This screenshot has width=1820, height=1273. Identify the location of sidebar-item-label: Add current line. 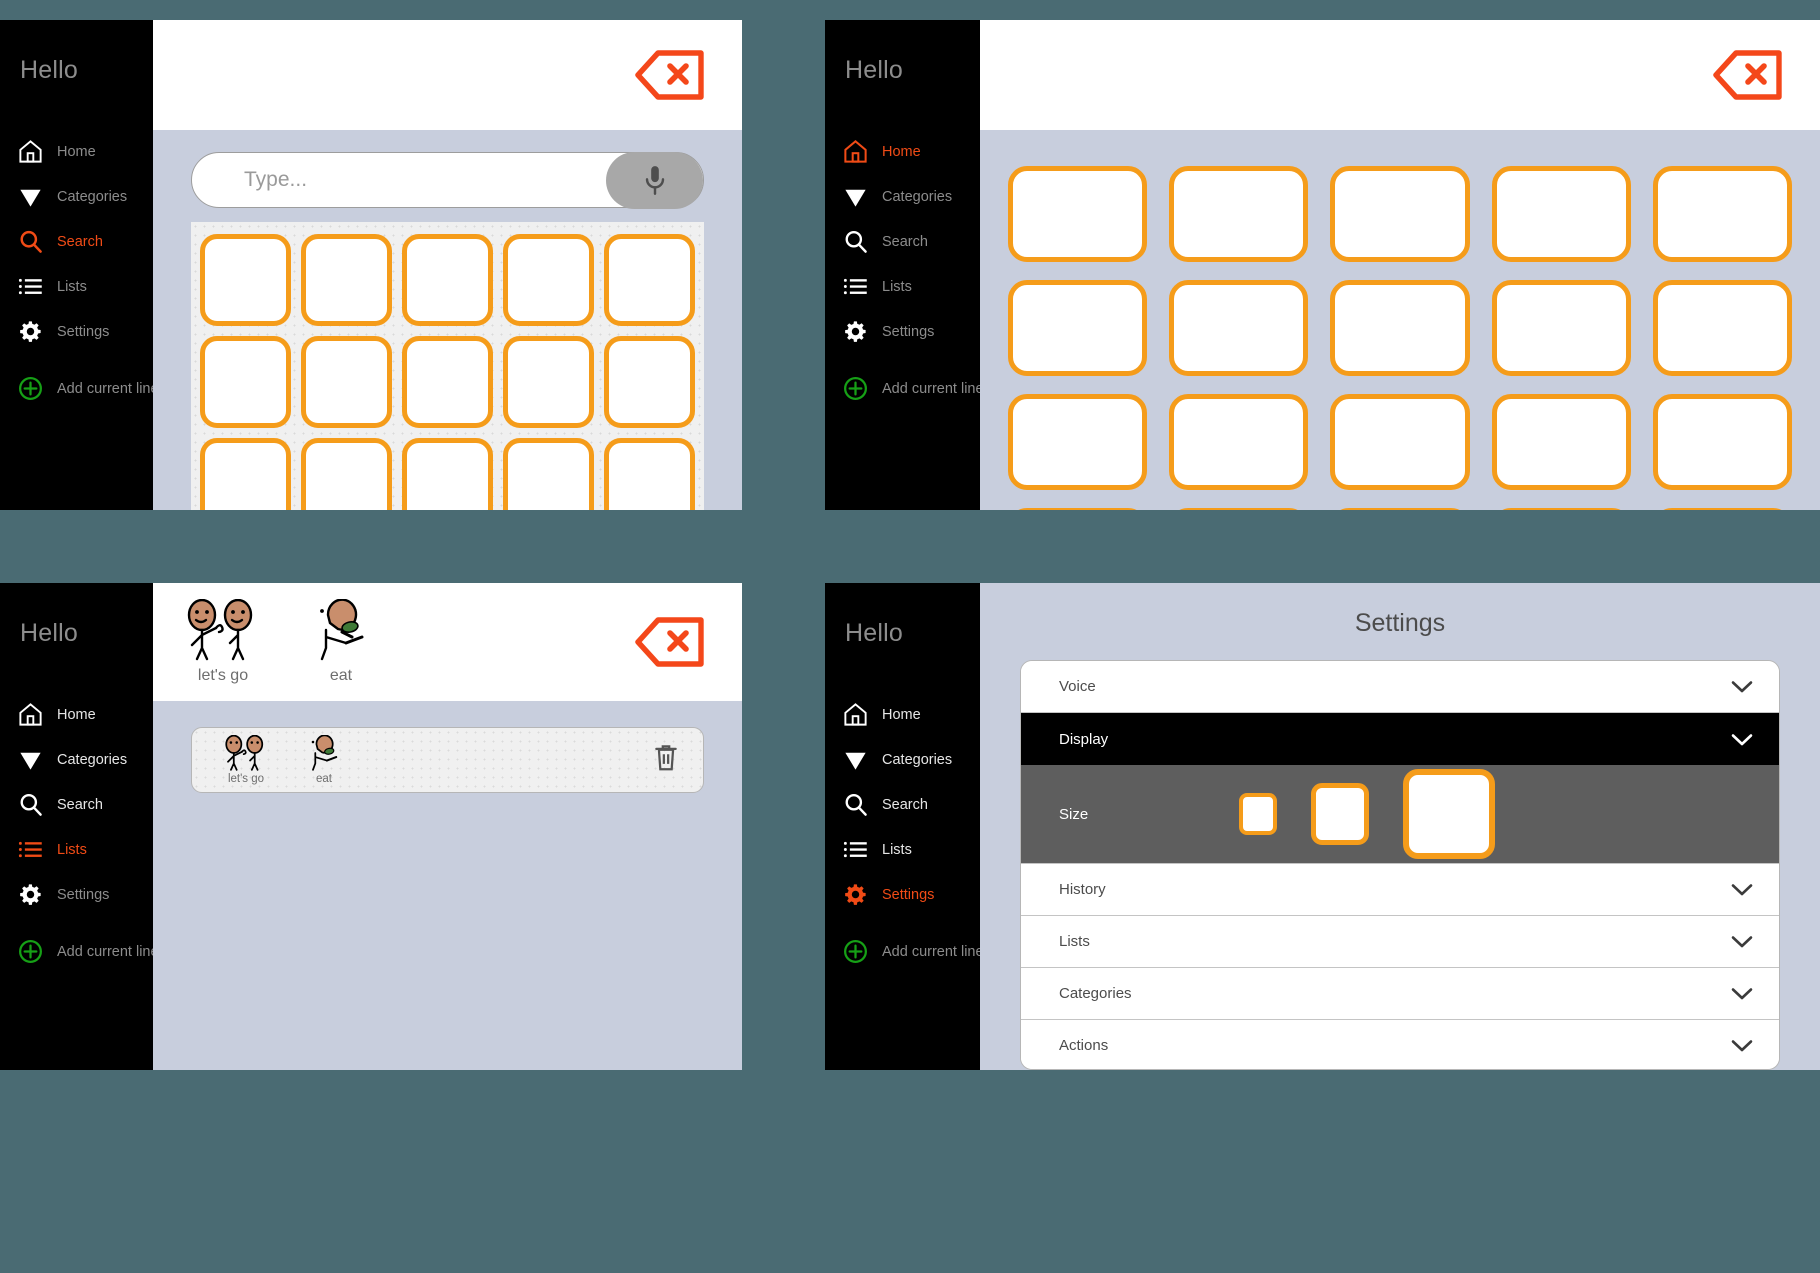
(108, 388).